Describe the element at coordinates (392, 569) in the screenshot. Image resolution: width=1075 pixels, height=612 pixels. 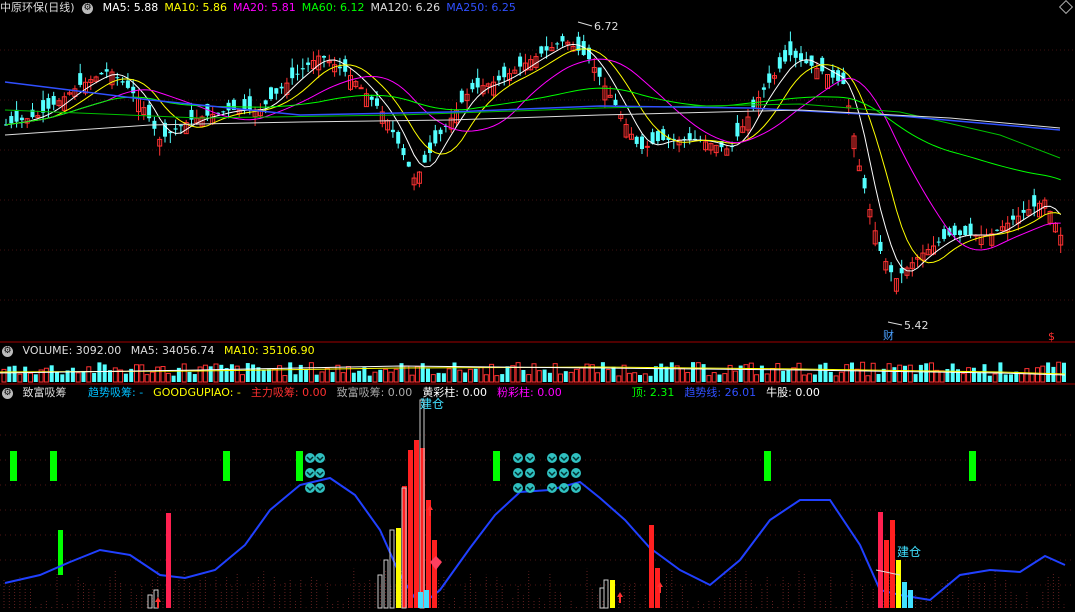
I see `outline-column` at that location.